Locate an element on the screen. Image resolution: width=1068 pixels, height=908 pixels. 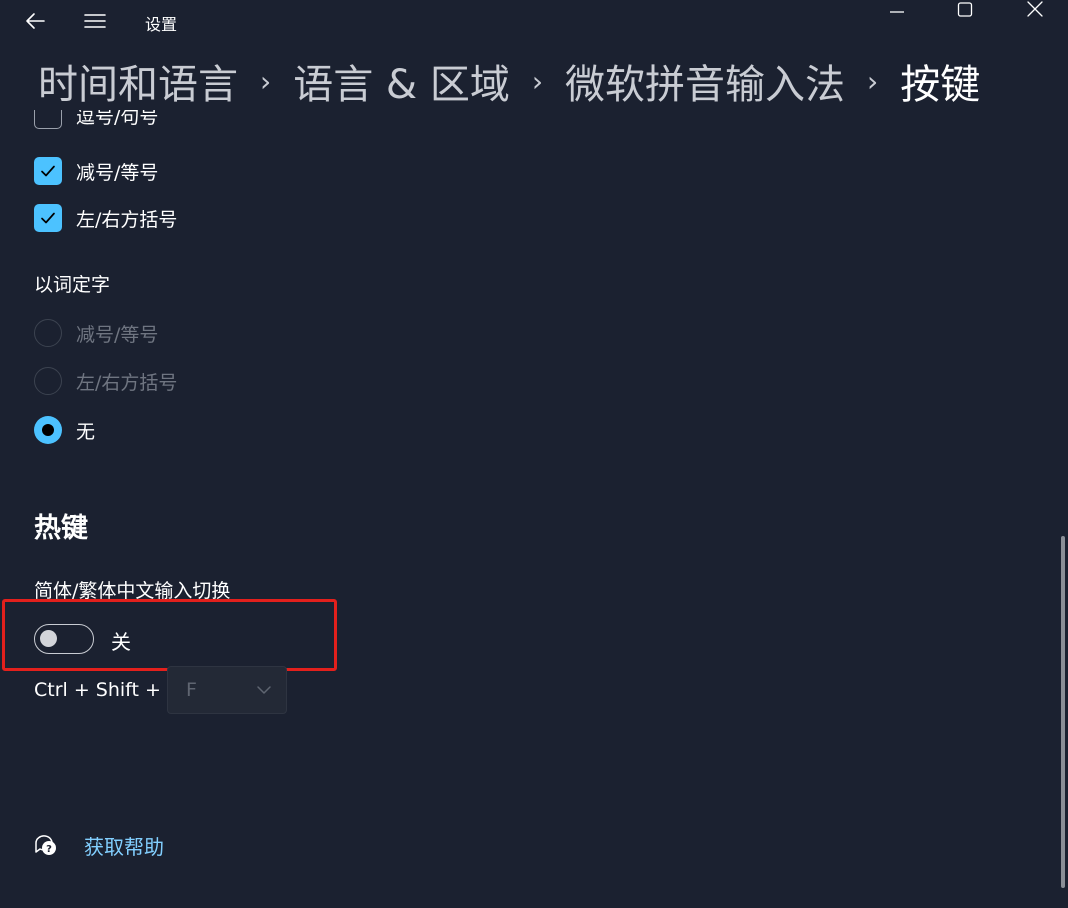
back-button is located at coordinates (35, 21).